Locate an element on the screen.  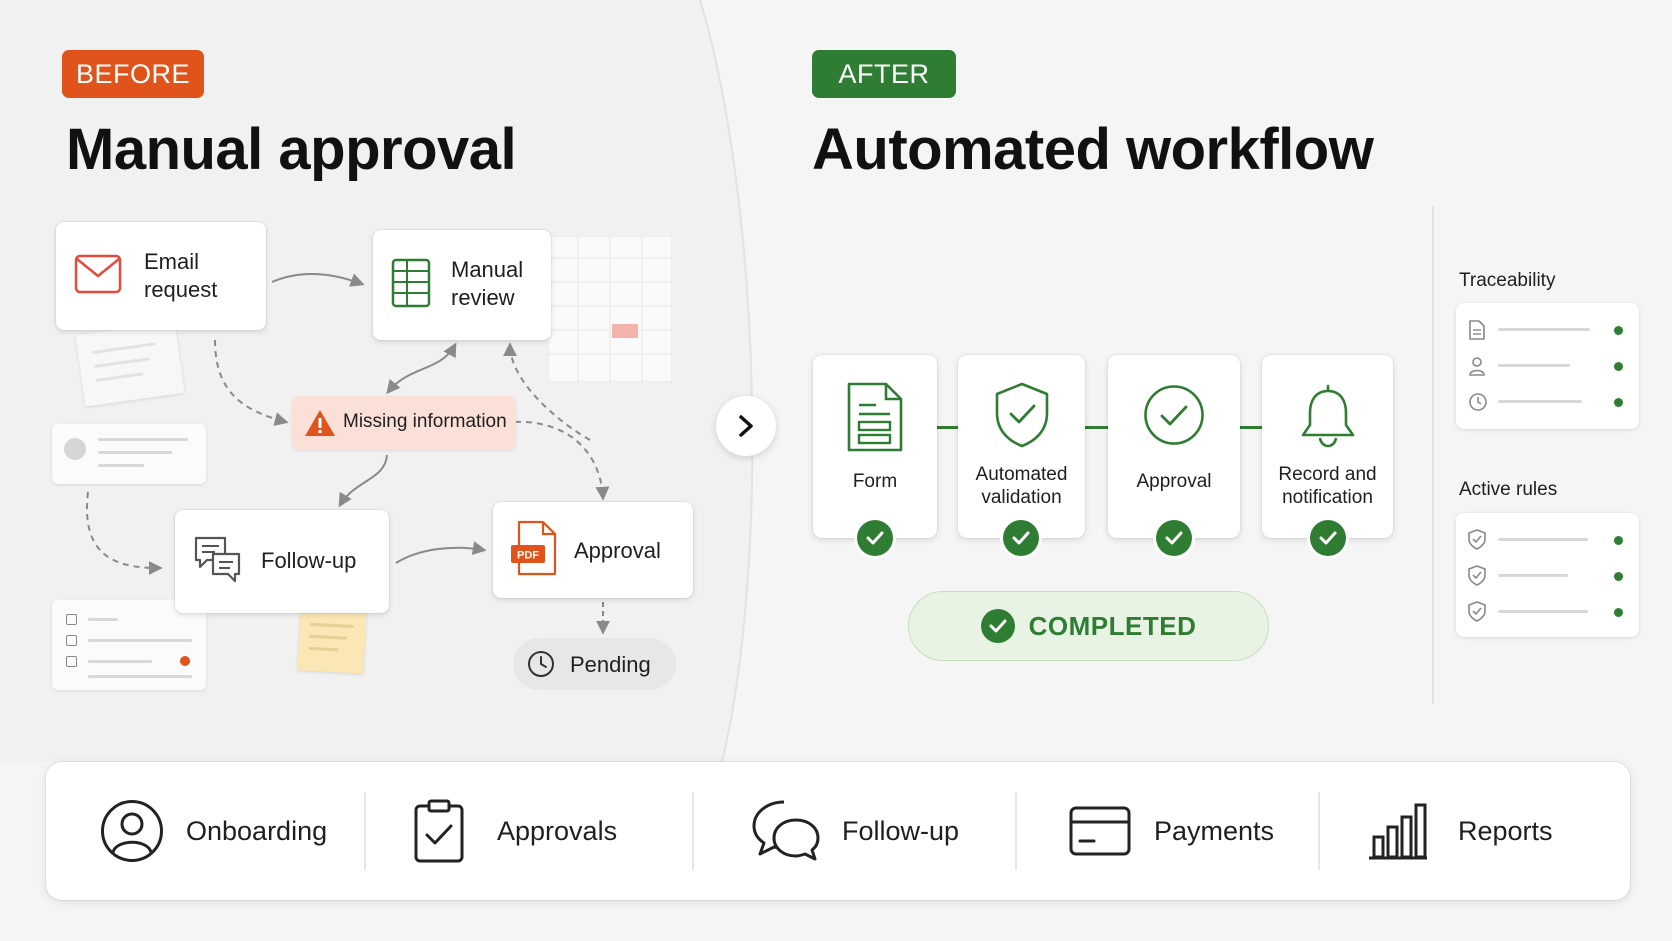
use-case-follow-up-label: Follow-up is located at coordinates (901, 830).